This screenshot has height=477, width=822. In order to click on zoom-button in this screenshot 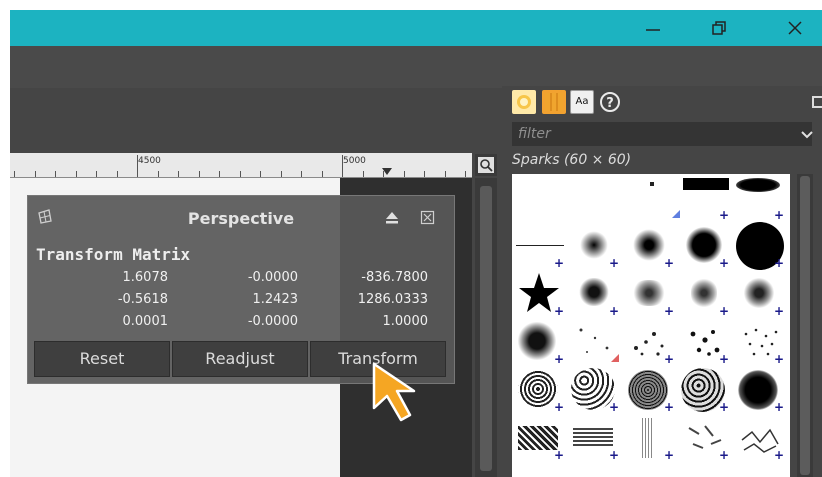, I will do `click(486, 165)`.